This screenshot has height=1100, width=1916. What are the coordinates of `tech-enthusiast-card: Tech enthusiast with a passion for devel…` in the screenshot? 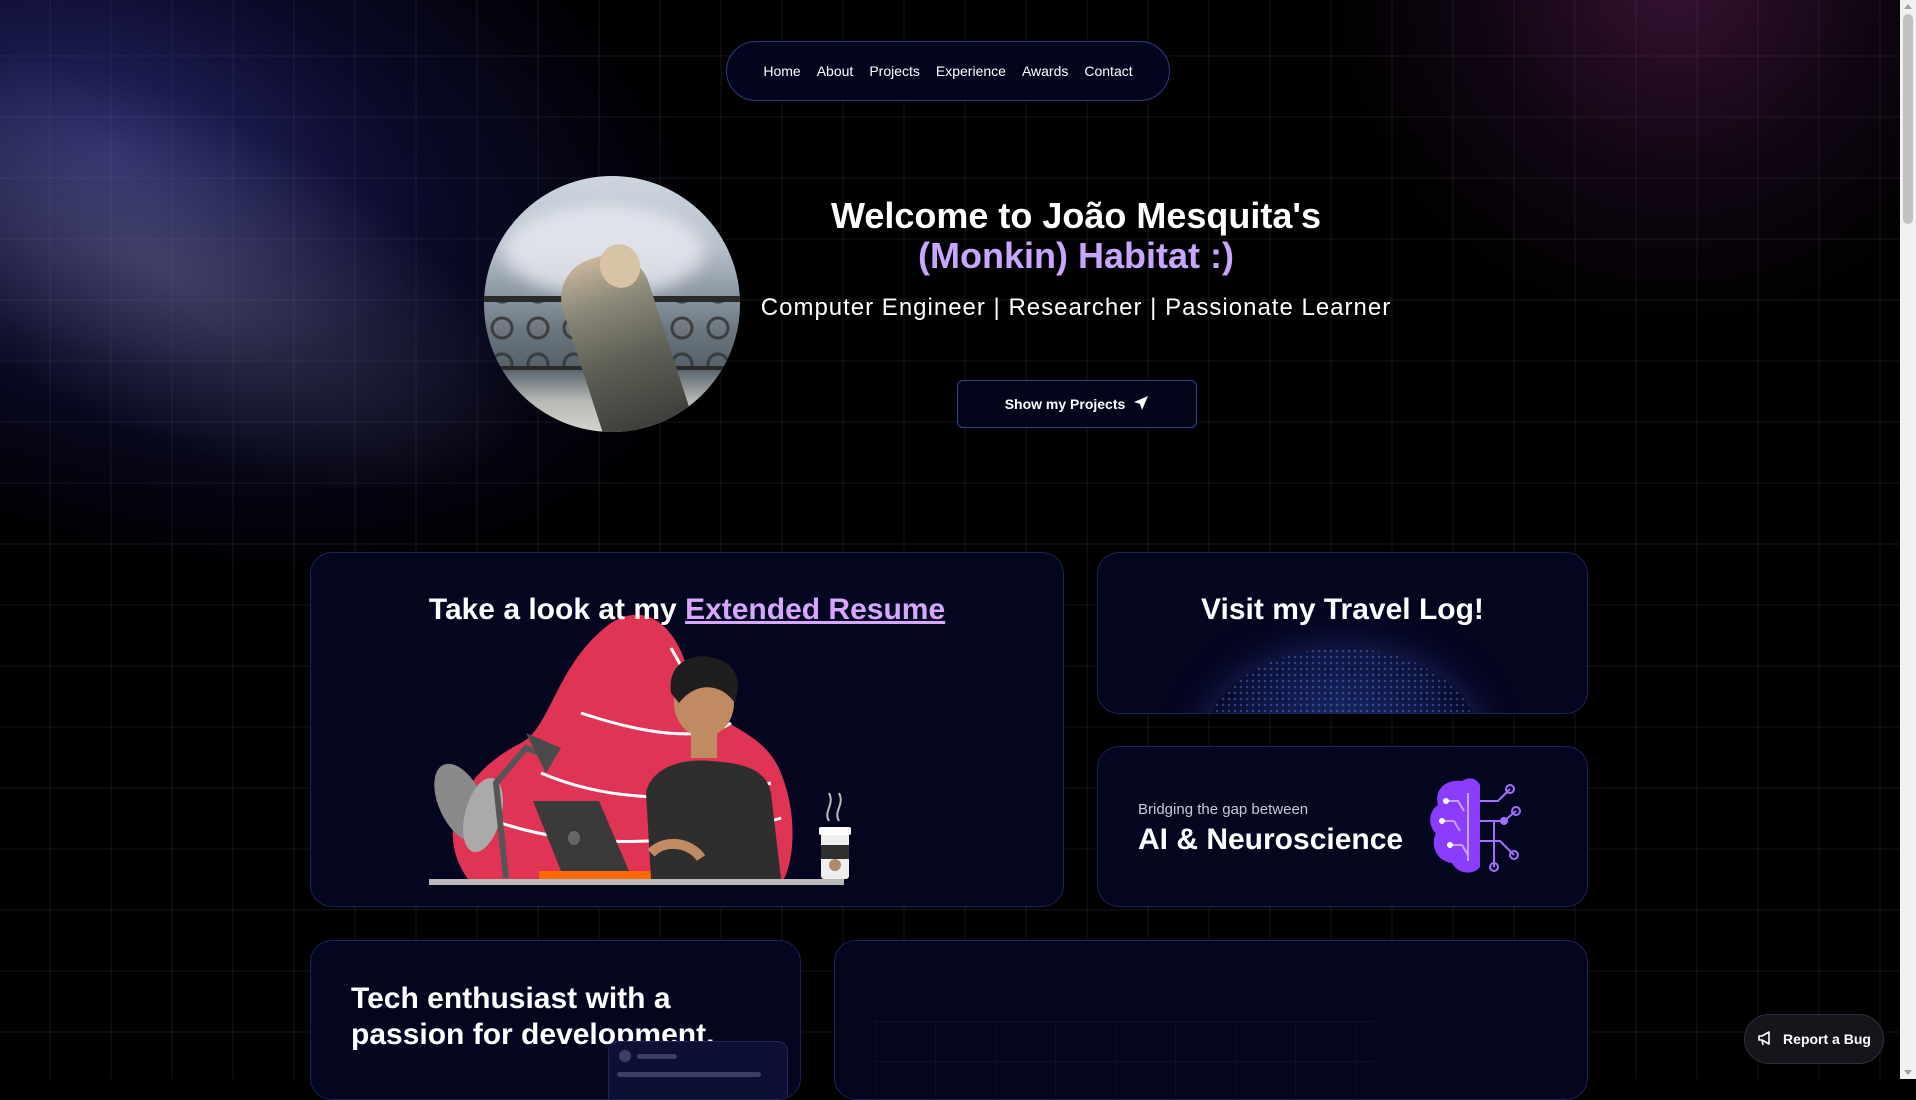 It's located at (555, 1020).